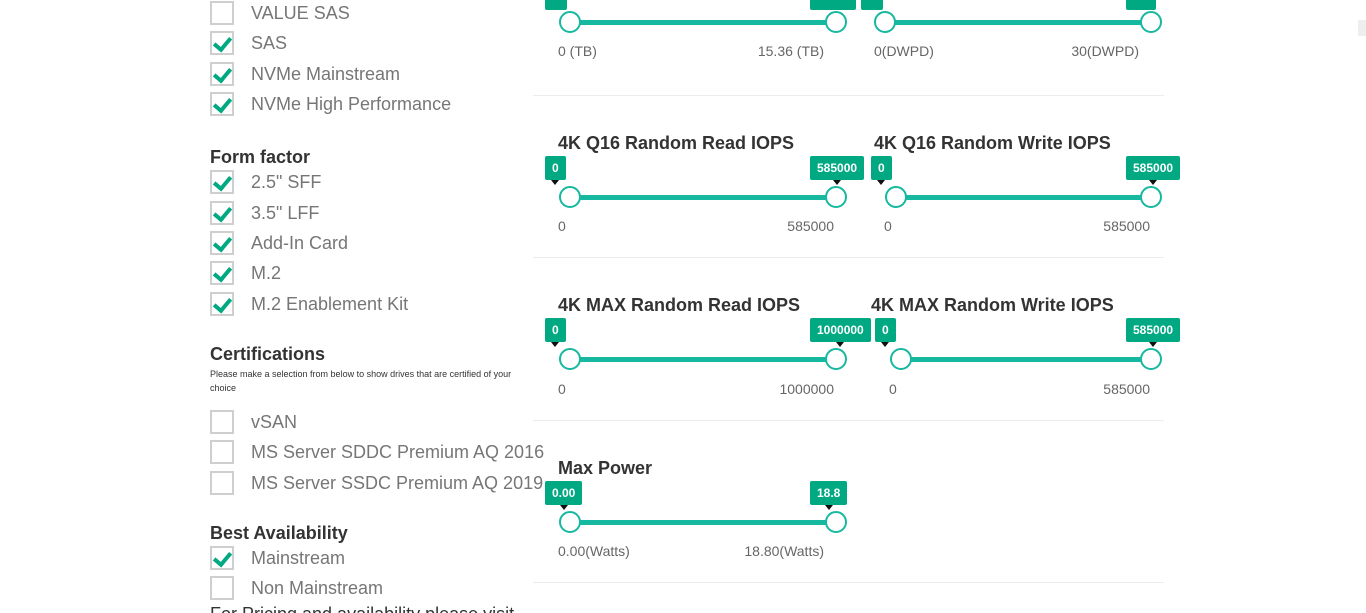 The image size is (1366, 613). I want to click on endurance-slider-max-handle, so click(1151, 22).